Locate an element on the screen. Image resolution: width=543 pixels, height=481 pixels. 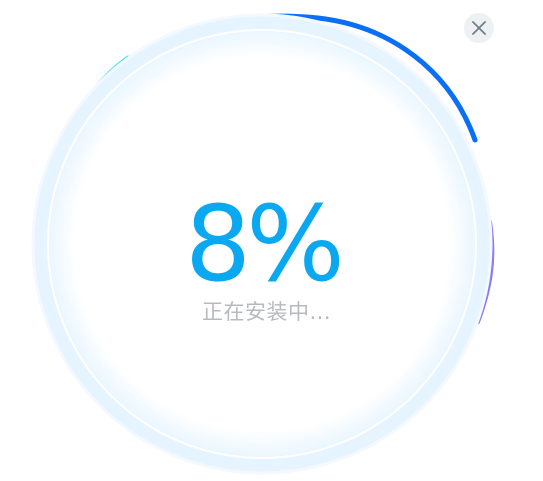
close-button is located at coordinates (479, 28).